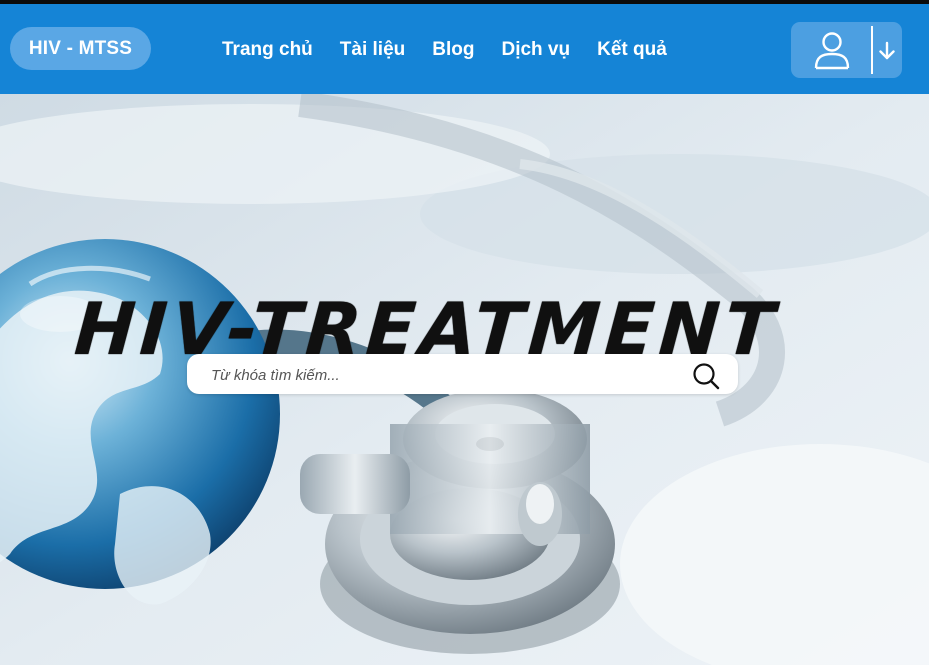 This screenshot has width=929, height=665. Describe the element at coordinates (706, 376) in the screenshot. I see `search-icon` at that location.